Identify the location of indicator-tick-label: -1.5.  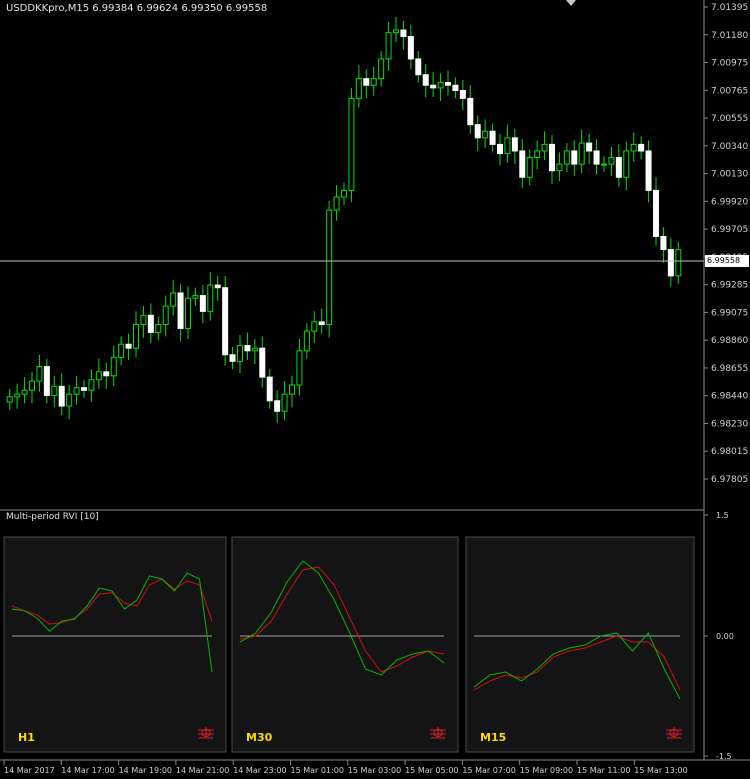
(724, 756).